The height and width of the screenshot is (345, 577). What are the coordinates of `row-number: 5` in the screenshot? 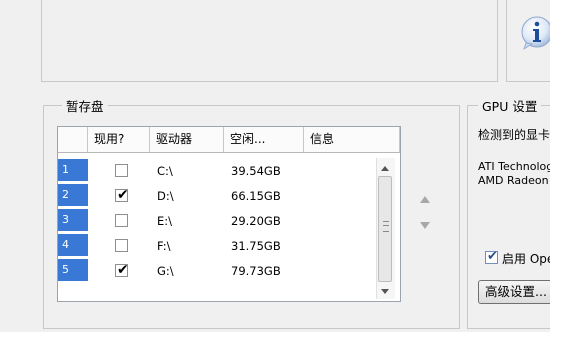 It's located at (73, 270).